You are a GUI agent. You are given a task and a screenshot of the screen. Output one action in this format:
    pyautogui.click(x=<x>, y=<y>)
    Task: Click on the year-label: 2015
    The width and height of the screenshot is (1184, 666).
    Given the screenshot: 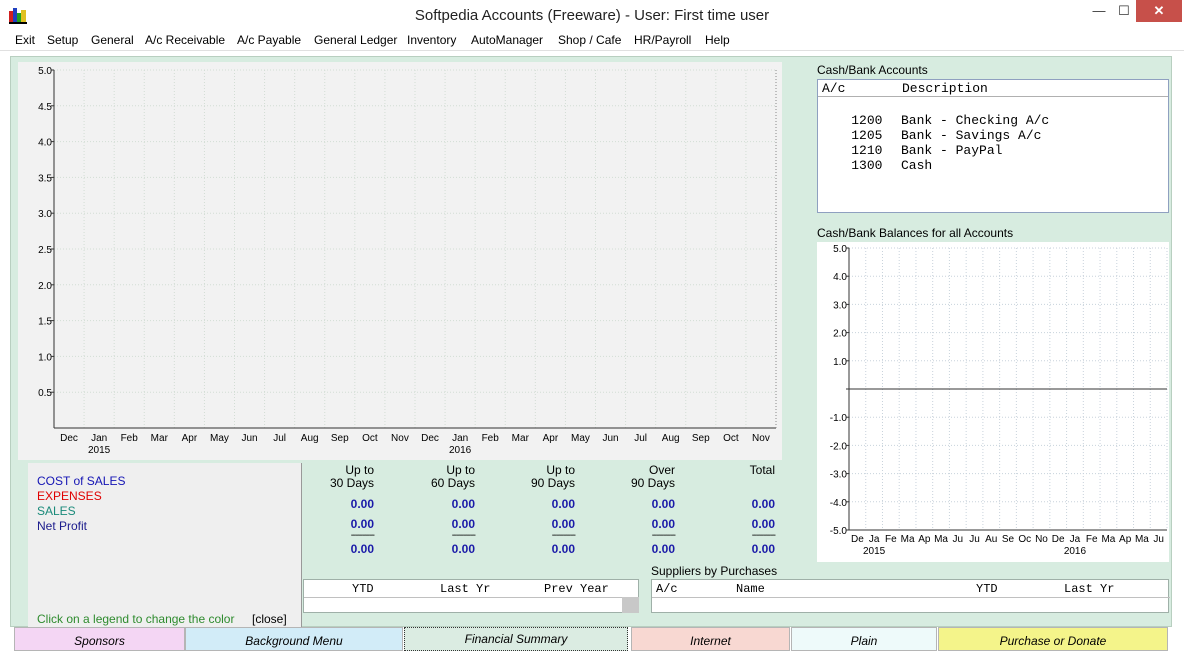 What is the action you would take?
    pyautogui.click(x=874, y=551)
    